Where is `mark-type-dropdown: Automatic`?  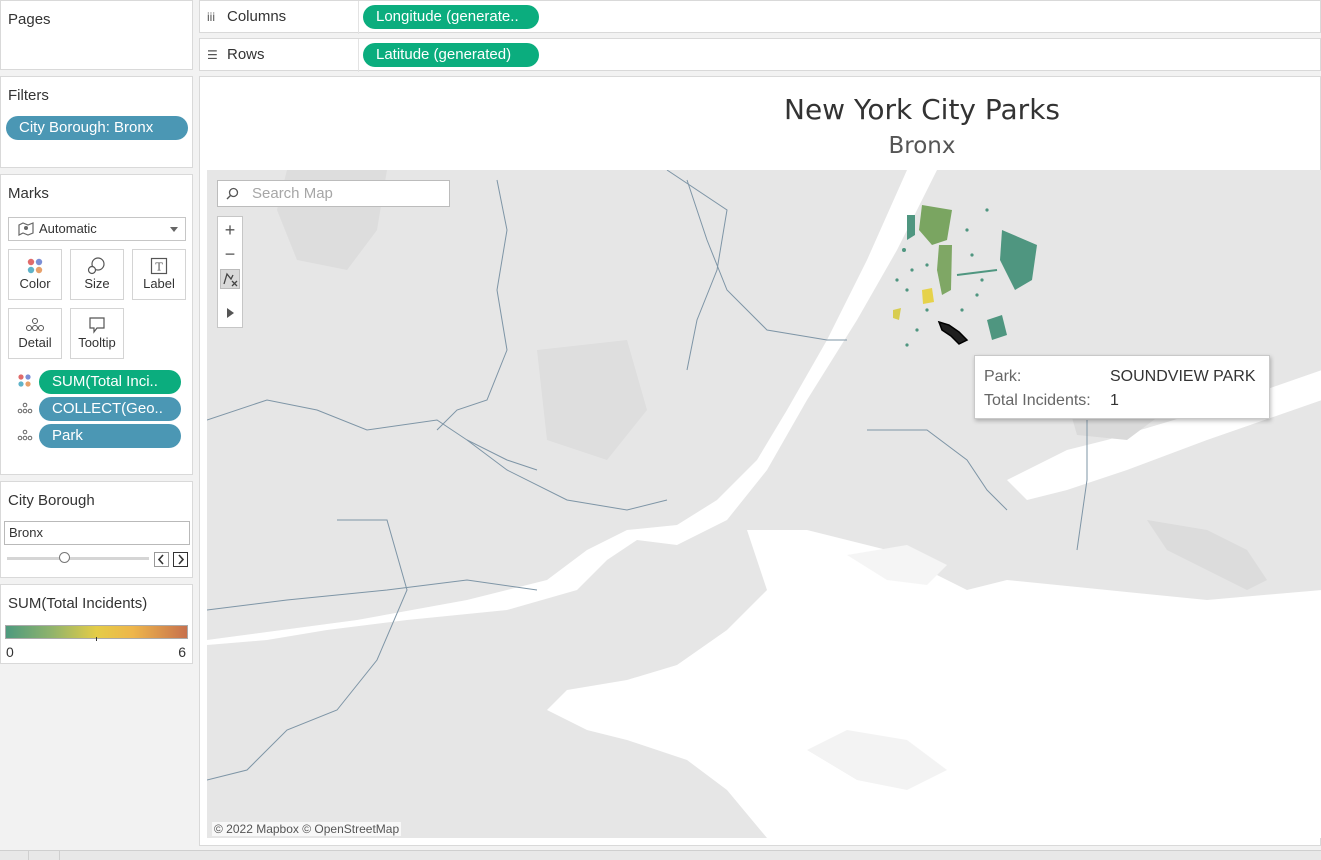 mark-type-dropdown: Automatic is located at coordinates (97, 229).